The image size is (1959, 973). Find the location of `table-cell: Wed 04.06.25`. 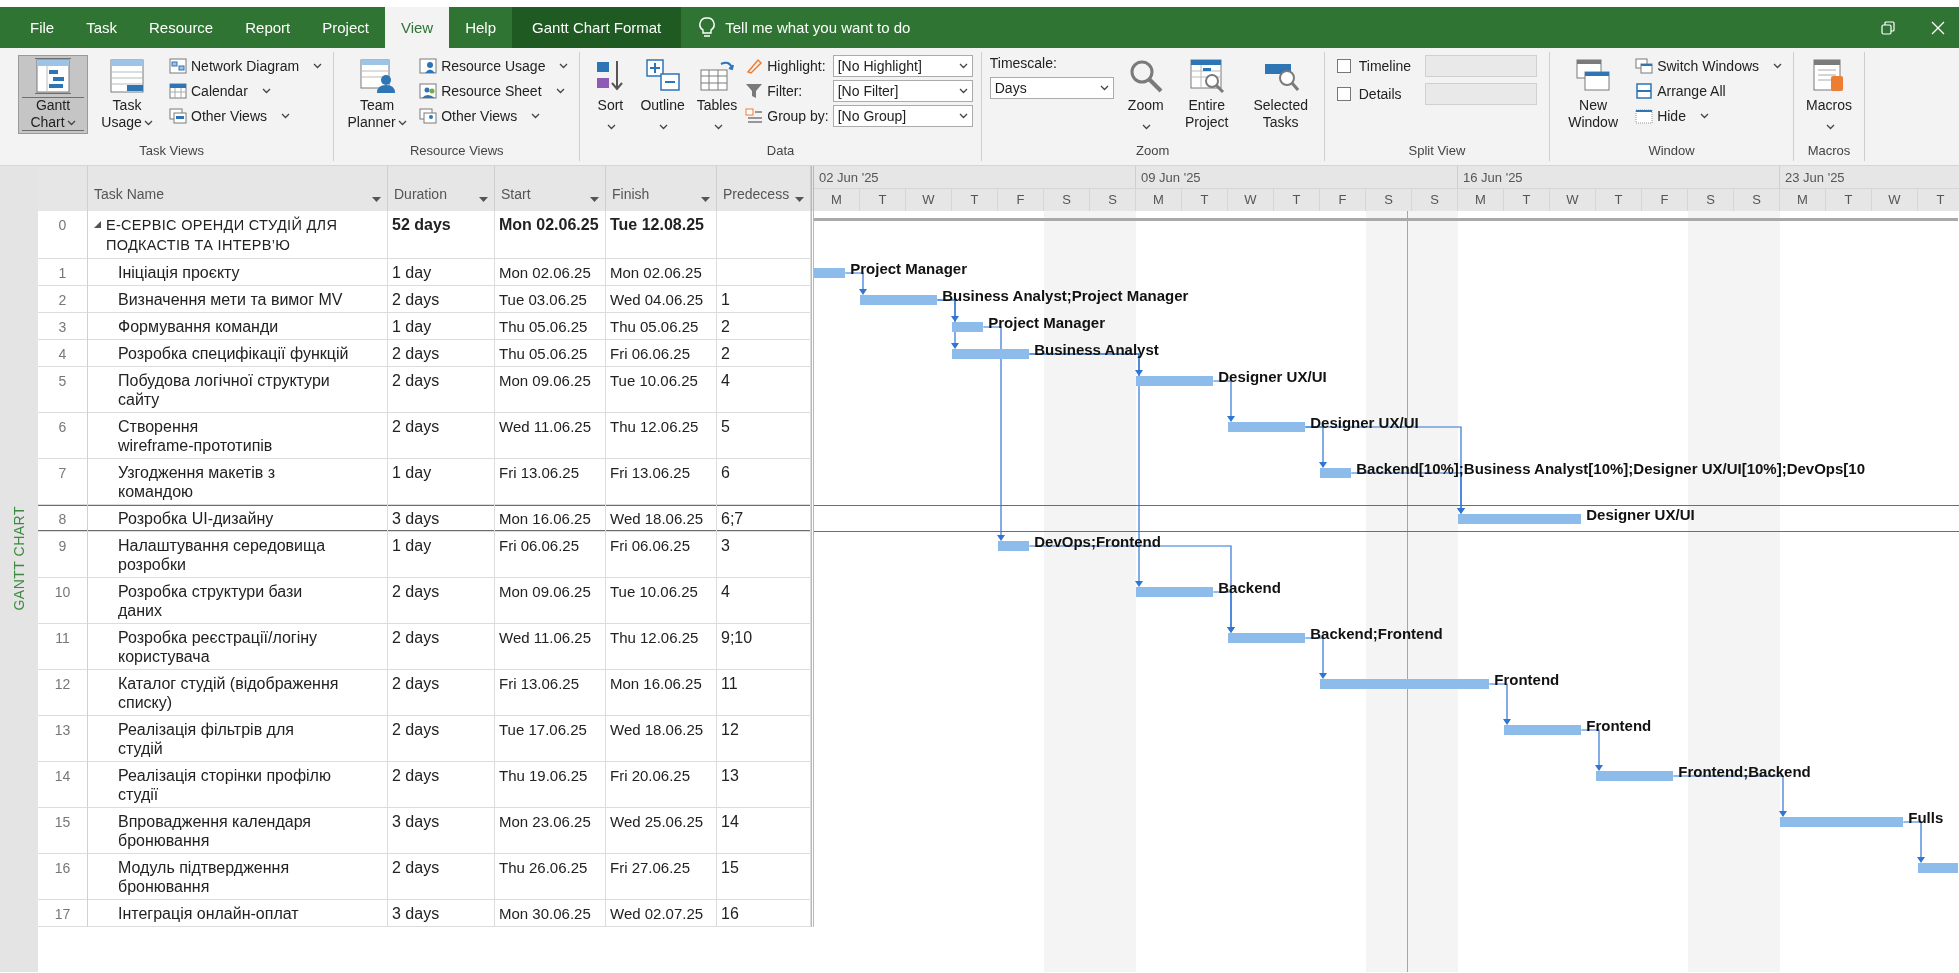

table-cell: Wed 04.06.25 is located at coordinates (661, 299).